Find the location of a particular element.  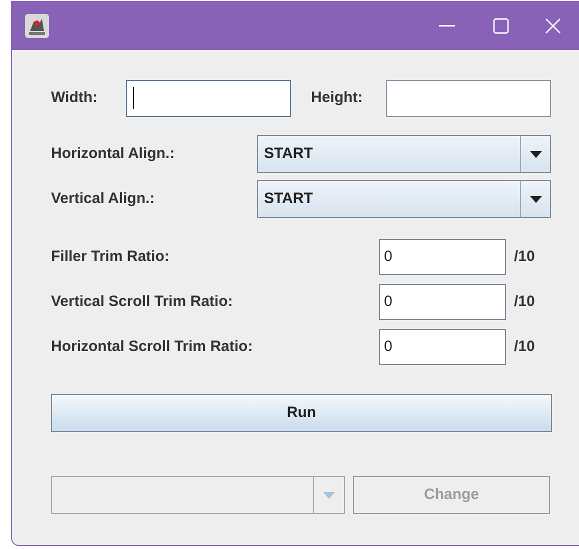

size-label: Width: is located at coordinates (75, 98).